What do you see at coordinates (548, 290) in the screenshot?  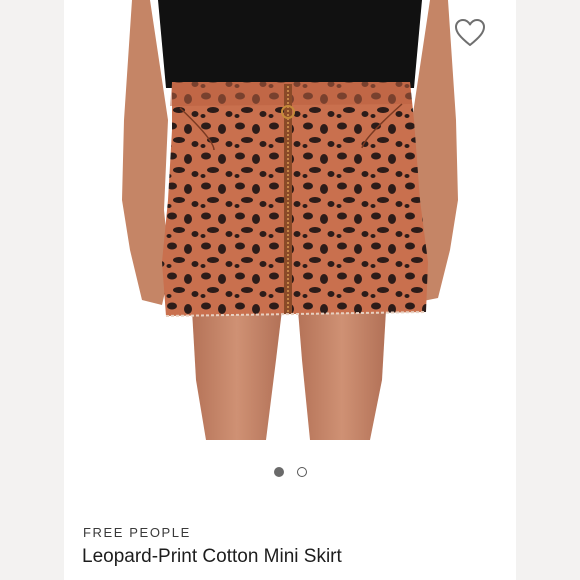 I see `right-gutter` at bounding box center [548, 290].